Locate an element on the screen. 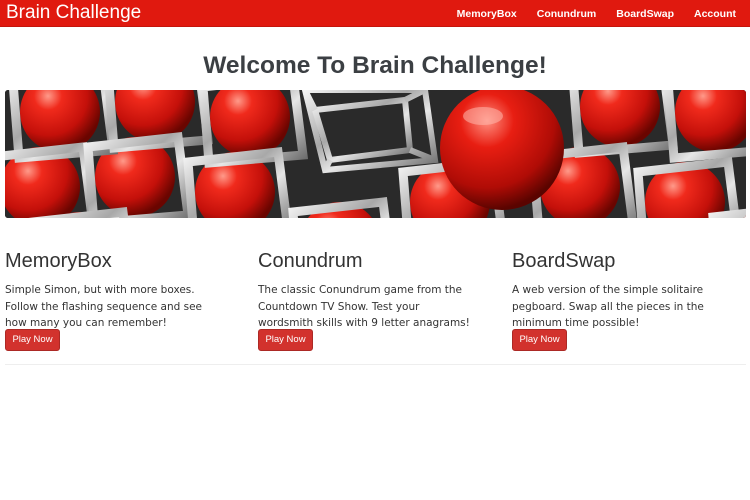 This screenshot has width=750, height=500. nav-link-boardswap: BoardSwap is located at coordinates (645, 14).